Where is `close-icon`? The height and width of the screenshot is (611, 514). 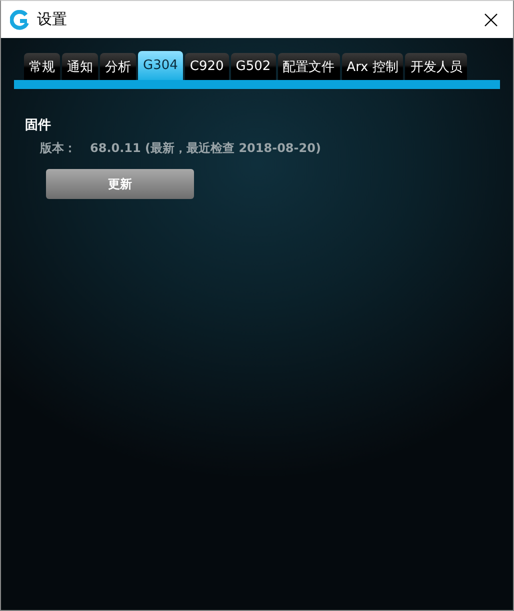
close-icon is located at coordinates (491, 19).